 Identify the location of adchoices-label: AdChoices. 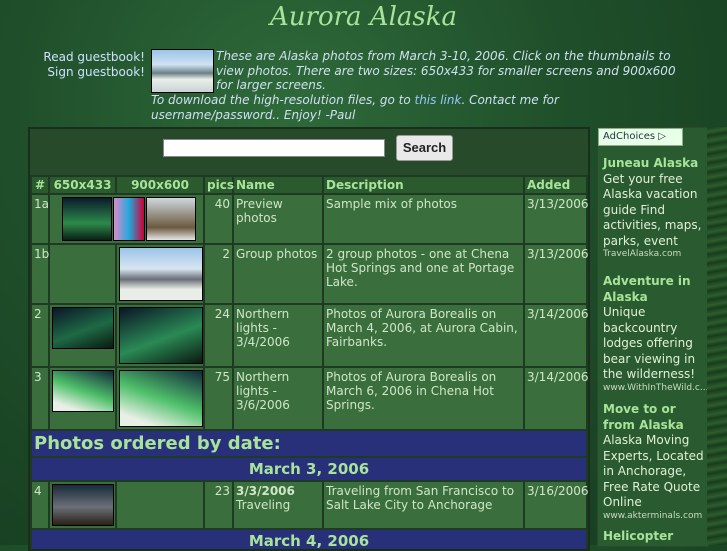
(629, 136).